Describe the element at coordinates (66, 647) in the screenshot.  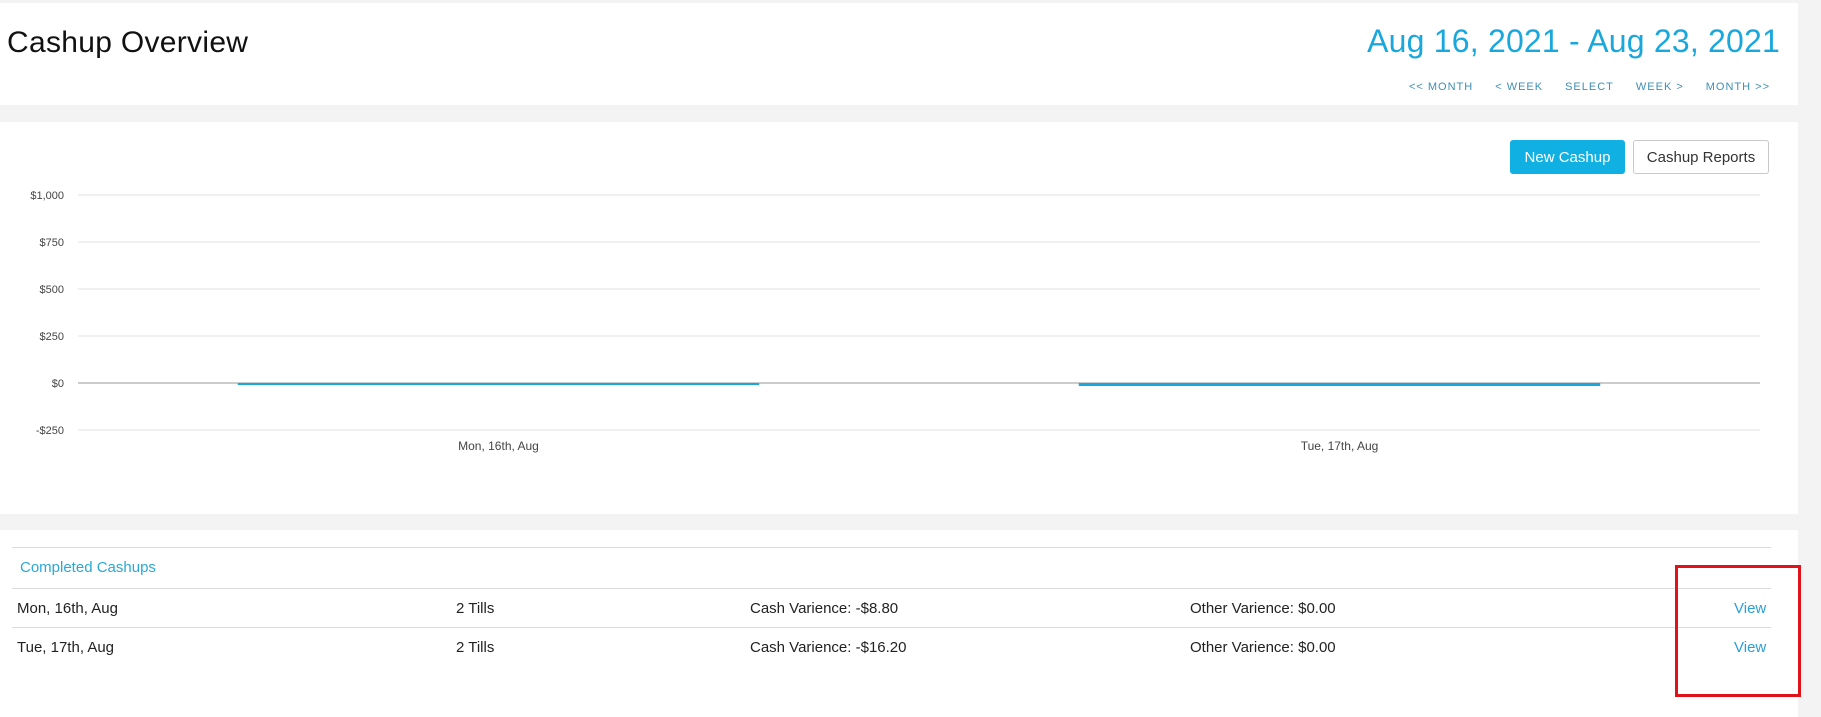
I see `row-date: Tue, 17th, Aug` at that location.